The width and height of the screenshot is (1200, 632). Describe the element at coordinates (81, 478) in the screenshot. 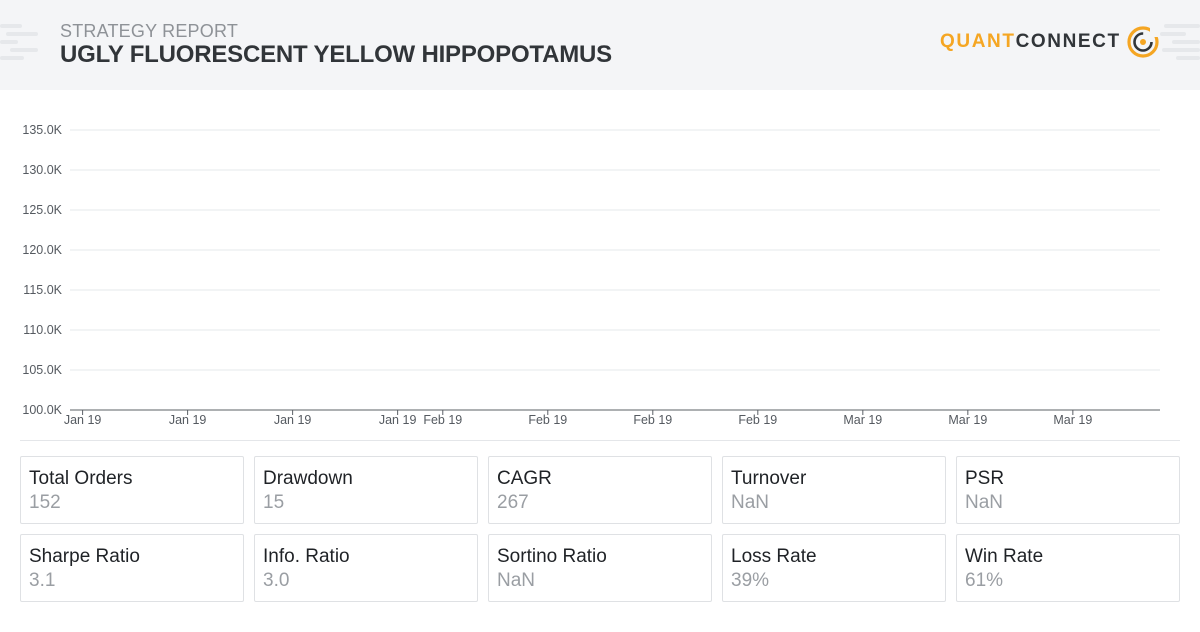

I see `stat-label: Total Orders` at that location.